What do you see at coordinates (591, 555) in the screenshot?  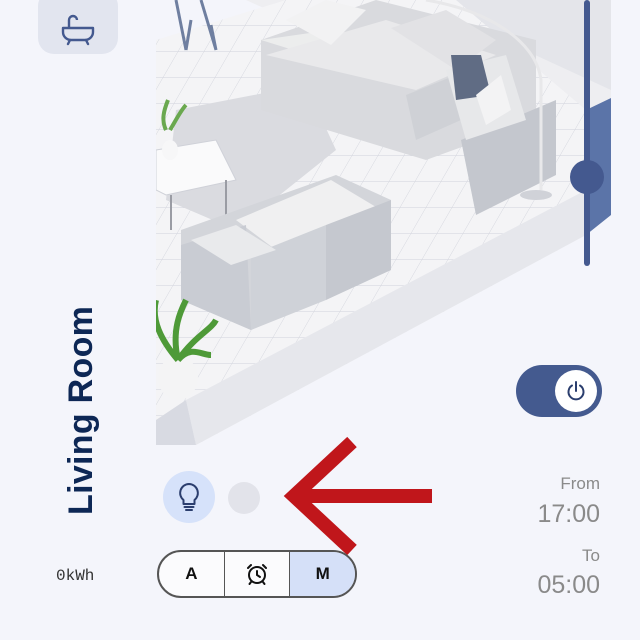 I see `schedule-to-label: To` at bounding box center [591, 555].